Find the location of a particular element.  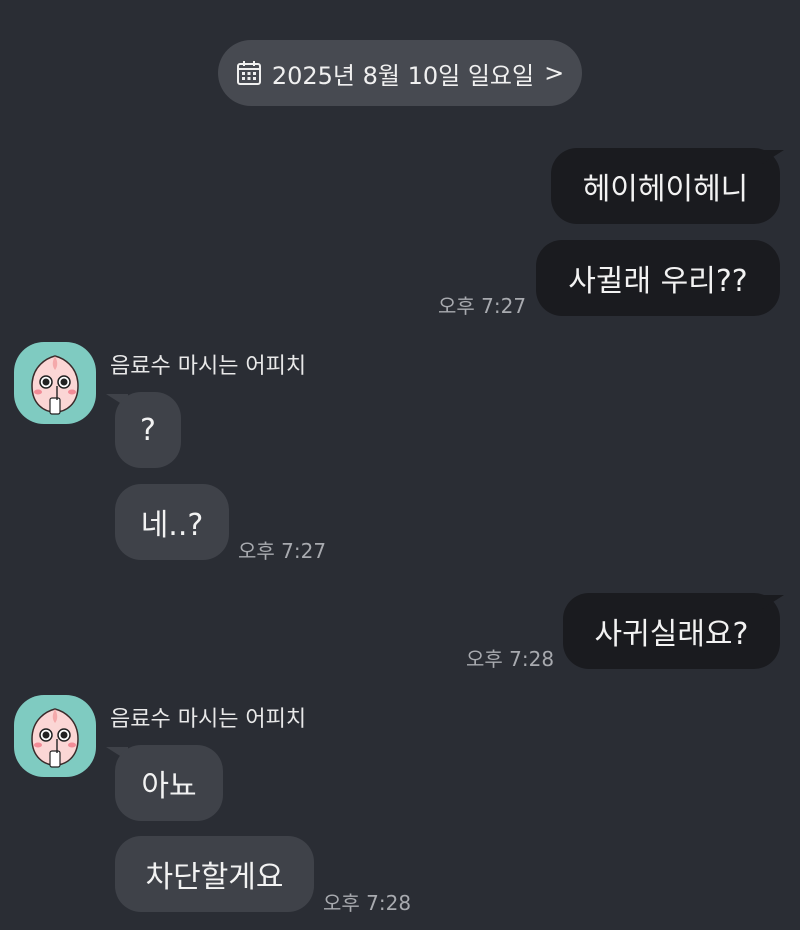

date-header-pill: 2025년 8월 10일 일요일 > is located at coordinates (400, 73).